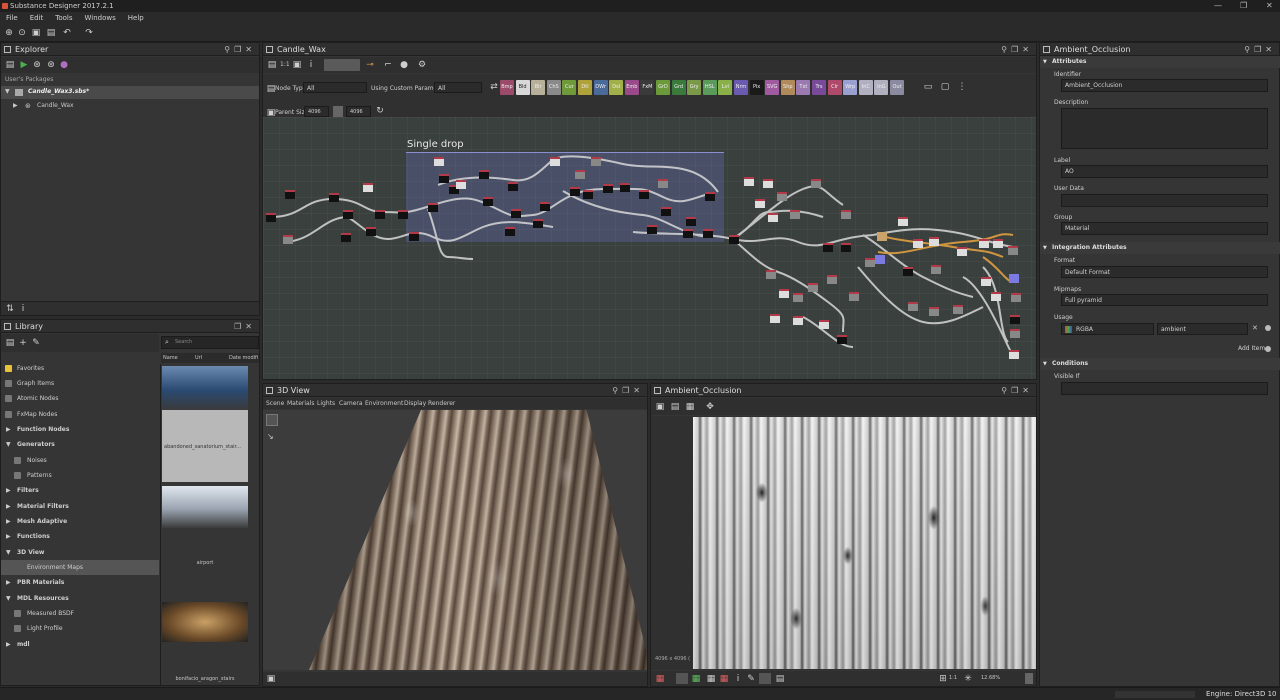  What do you see at coordinates (80, 567) in the screenshot?
I see `library-item: Environment Maps` at bounding box center [80, 567].